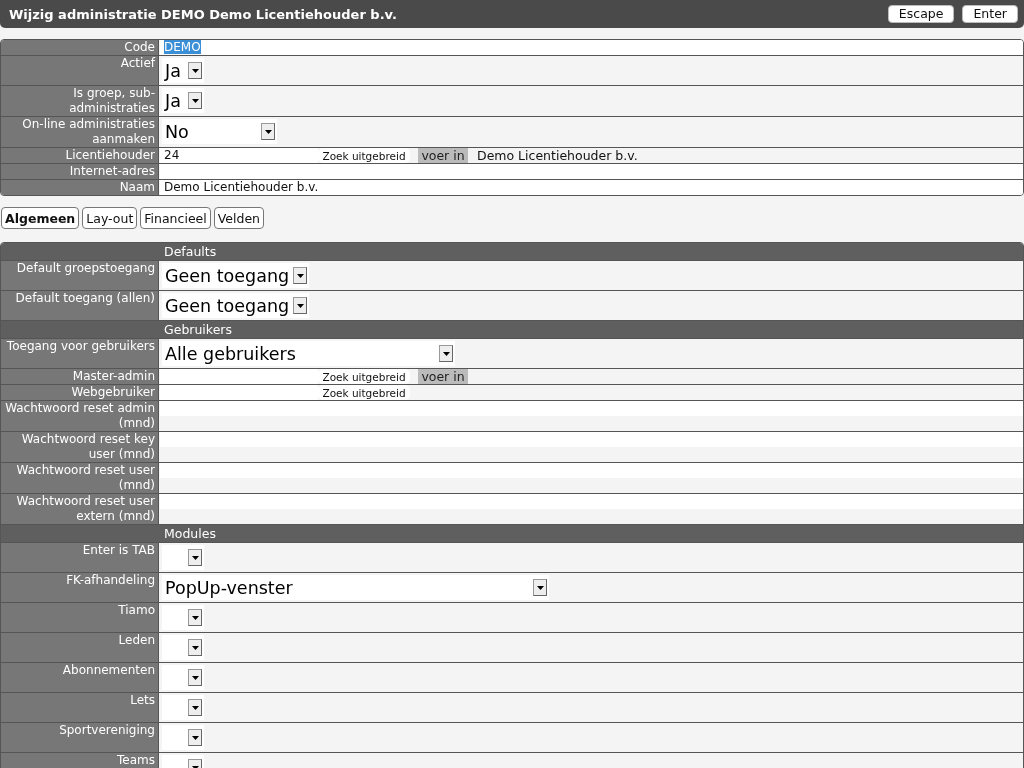 Image resolution: width=1024 pixels, height=768 pixels. What do you see at coordinates (80, 447) in the screenshot?
I see `field-label: Wachtwoord reset key user (mnd)` at bounding box center [80, 447].